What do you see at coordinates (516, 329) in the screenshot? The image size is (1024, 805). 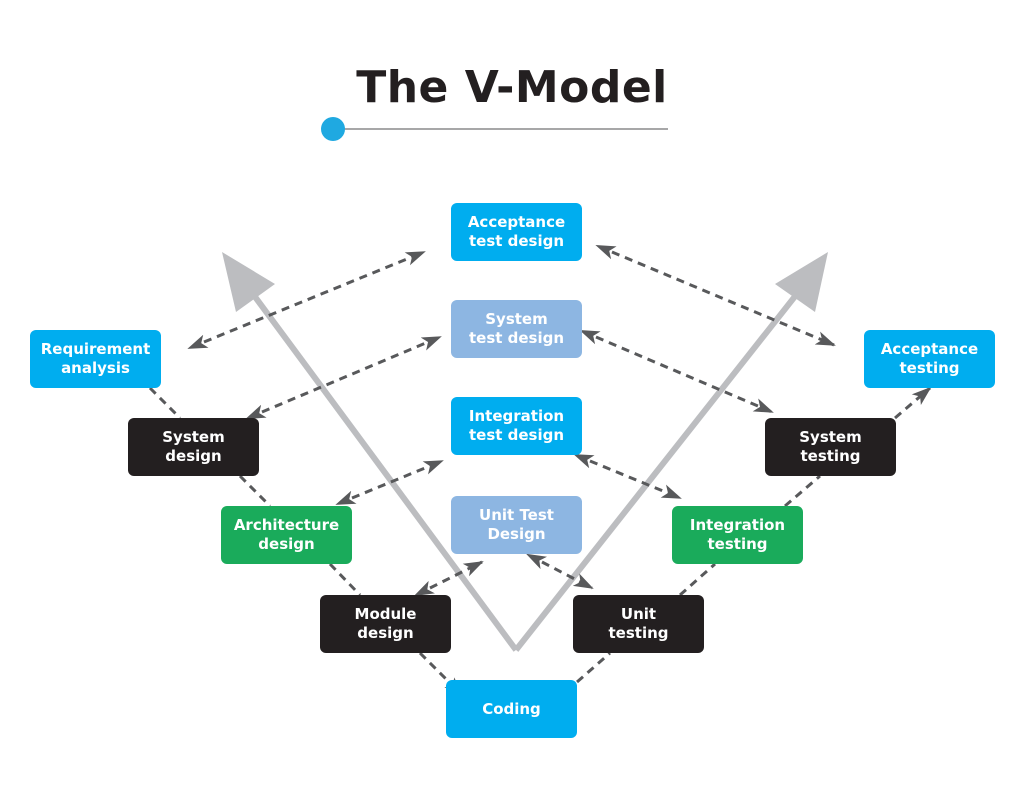 I see `node-system-test-design: System test design` at bounding box center [516, 329].